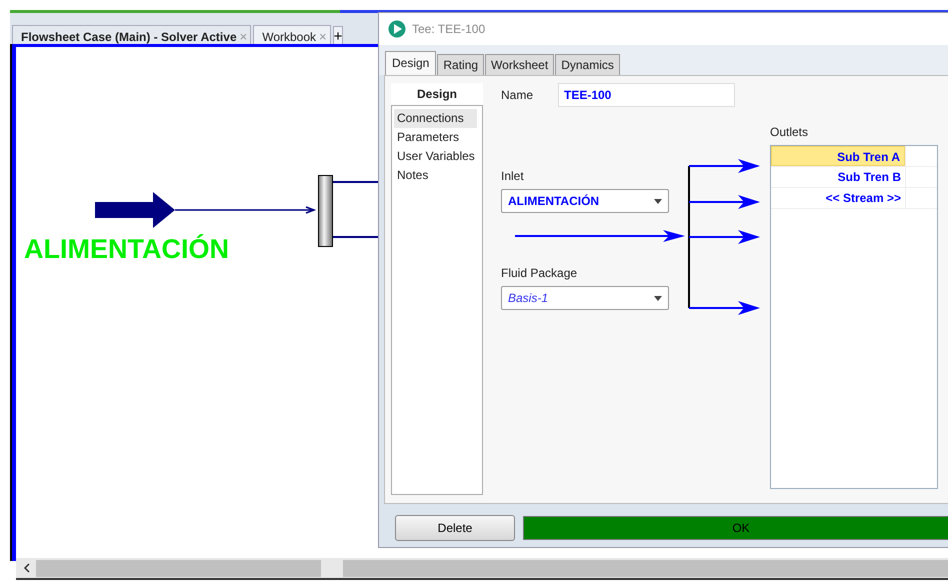 This screenshot has width=948, height=582. Describe the element at coordinates (735, 528) in the screenshot. I see `ok-button: OK` at that location.